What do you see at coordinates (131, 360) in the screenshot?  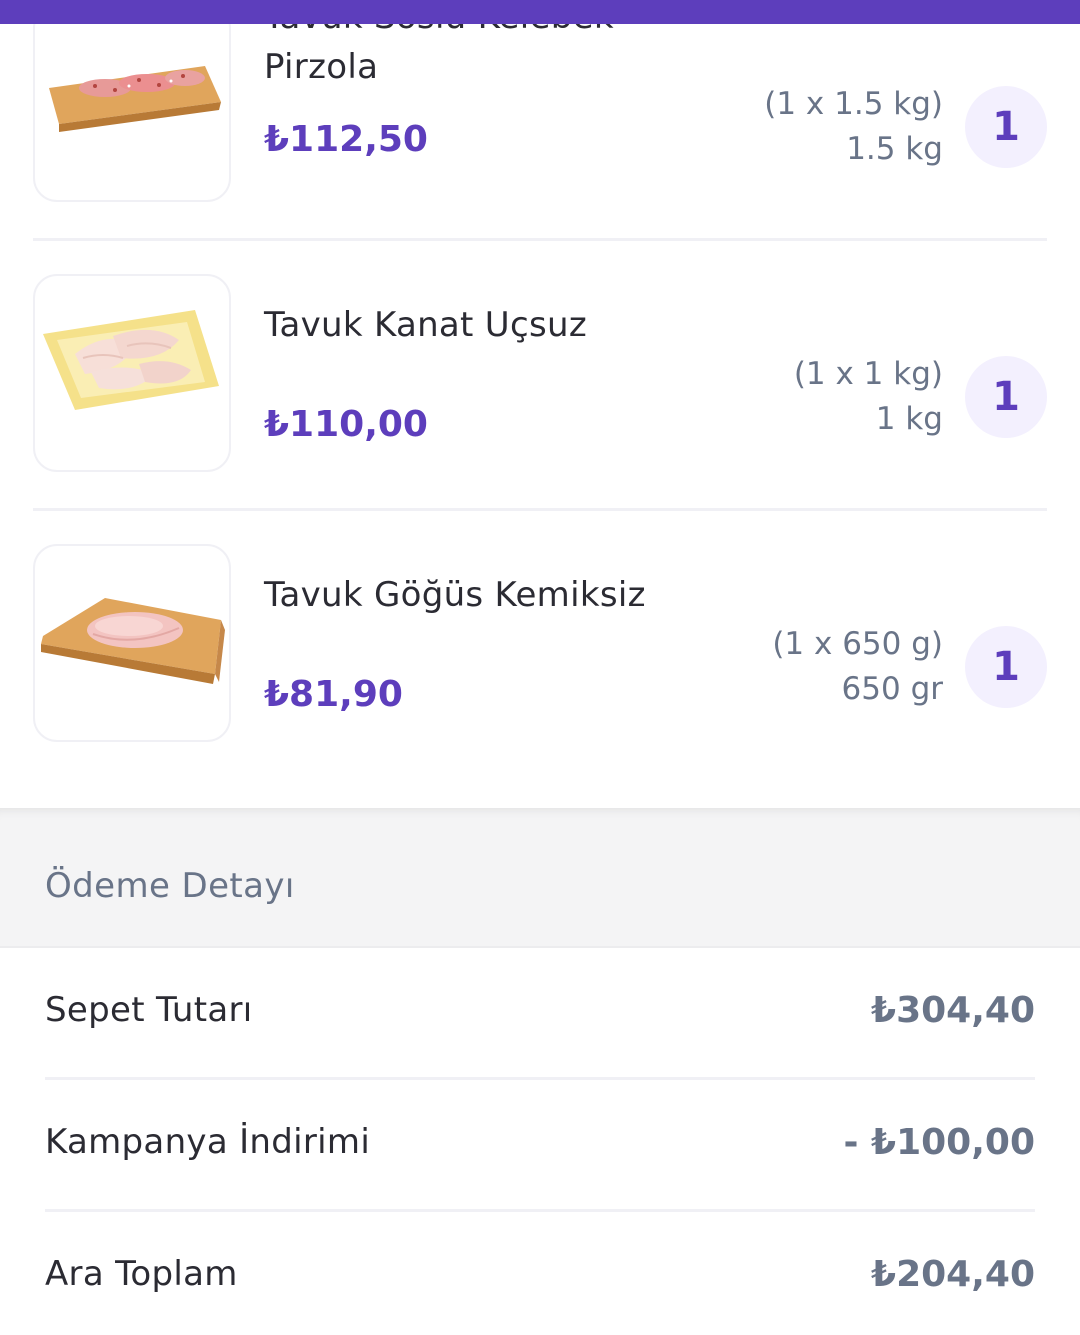 I see `tray-image` at bounding box center [131, 360].